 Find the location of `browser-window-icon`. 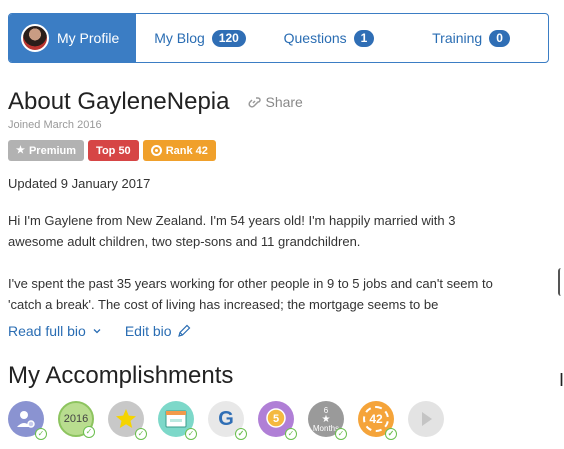

browser-window-icon is located at coordinates (176, 419).